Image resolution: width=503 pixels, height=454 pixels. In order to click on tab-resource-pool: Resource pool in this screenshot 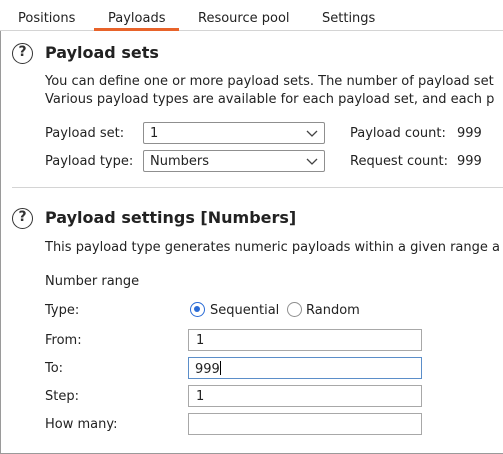, I will do `click(244, 15)`.